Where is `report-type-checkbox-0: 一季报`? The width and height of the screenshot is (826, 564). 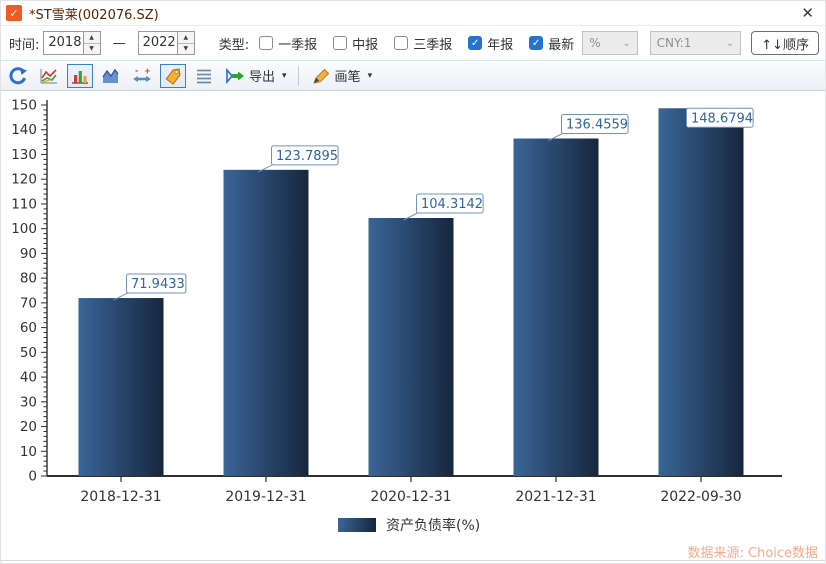 report-type-checkbox-0: 一季报 is located at coordinates (288, 43).